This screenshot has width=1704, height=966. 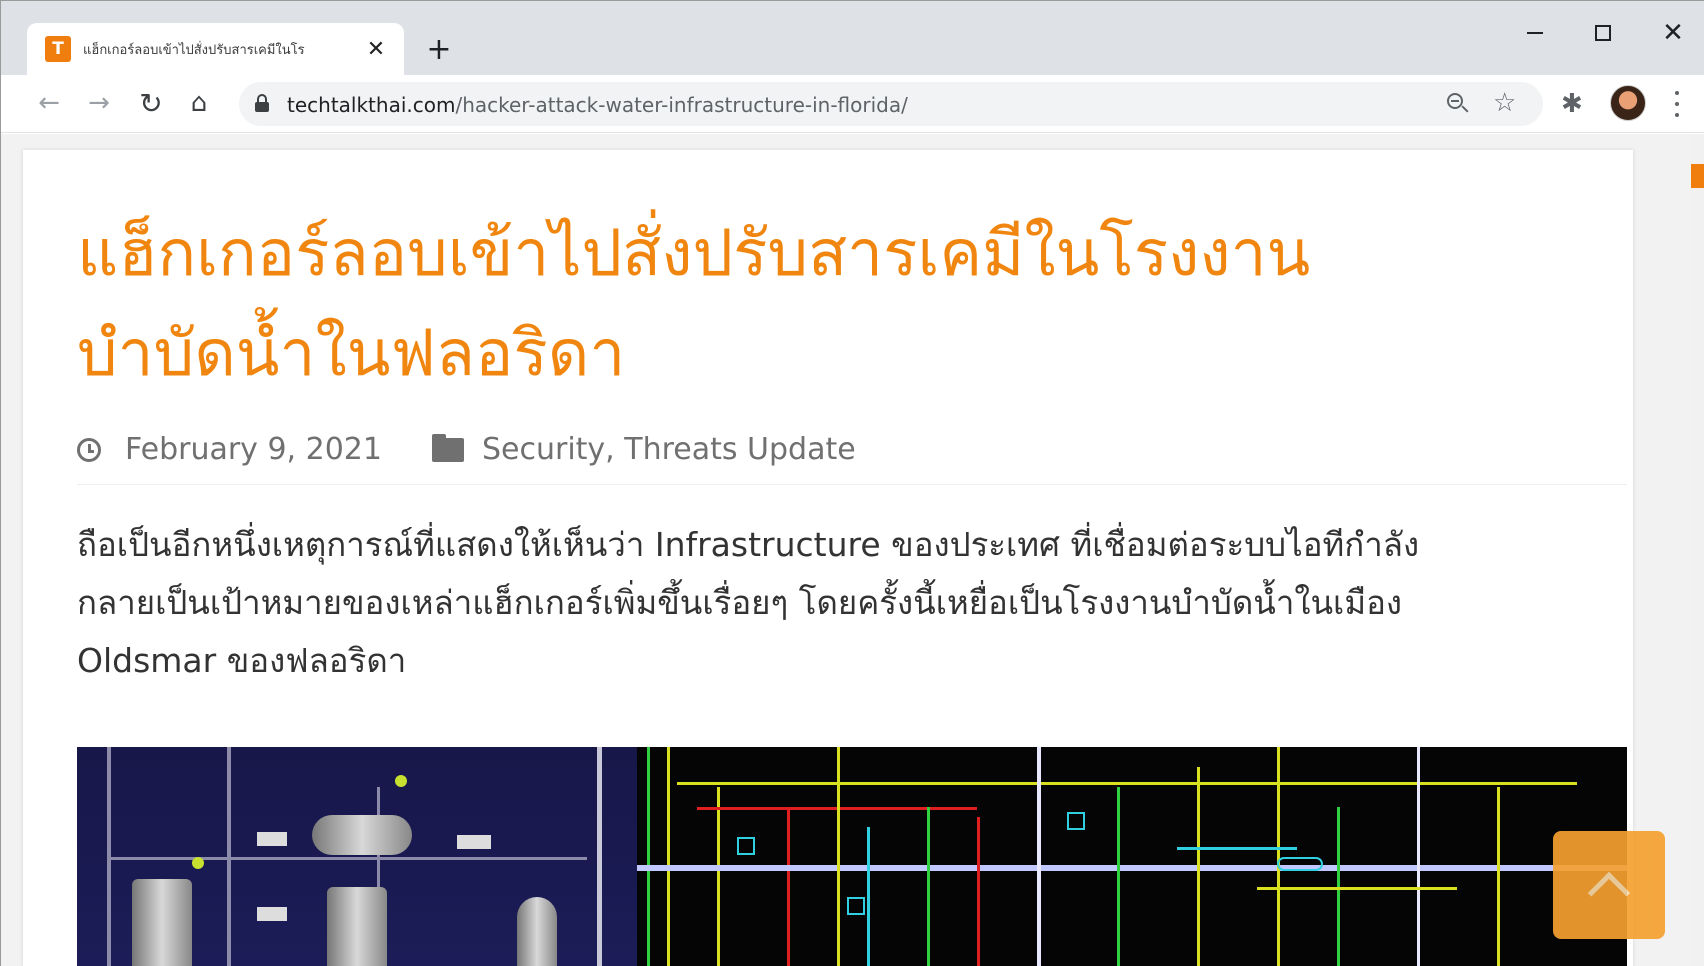 What do you see at coordinates (58, 49) in the screenshot?
I see `site-favicon-icon: T` at bounding box center [58, 49].